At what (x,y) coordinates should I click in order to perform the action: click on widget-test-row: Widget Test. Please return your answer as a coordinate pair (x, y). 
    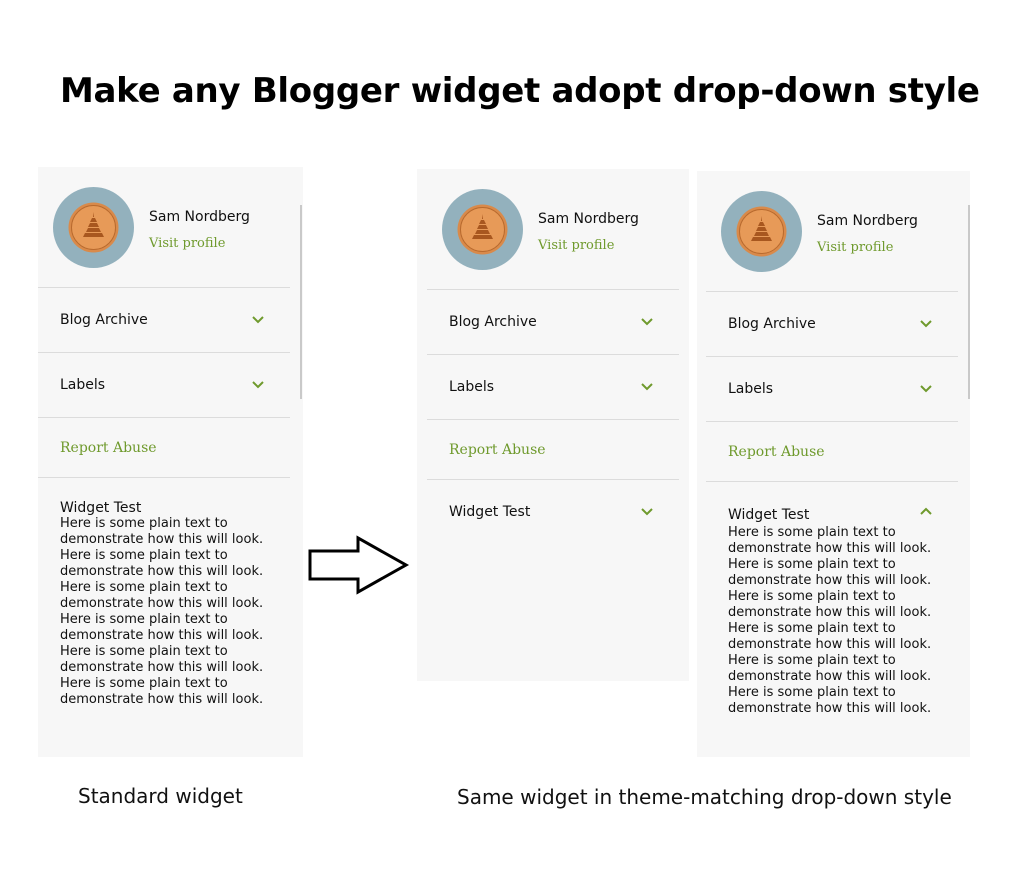
    Looking at the image, I should click on (553, 511).